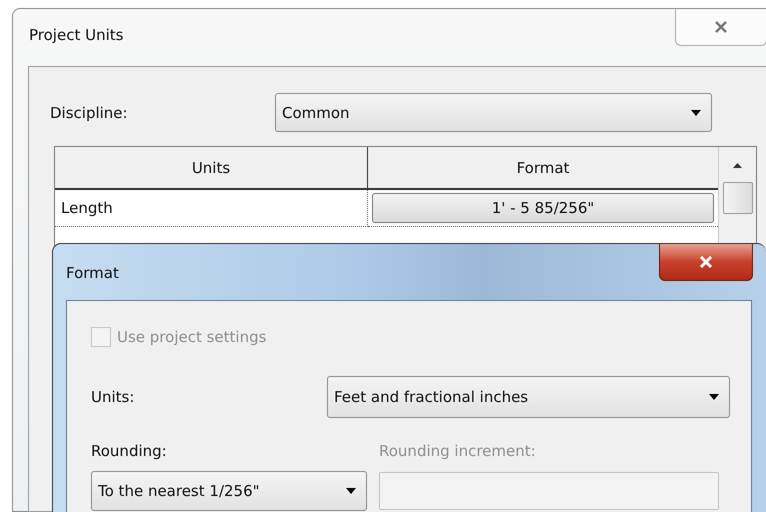  Describe the element at coordinates (92, 272) in the screenshot. I see `window-title: Format` at that location.